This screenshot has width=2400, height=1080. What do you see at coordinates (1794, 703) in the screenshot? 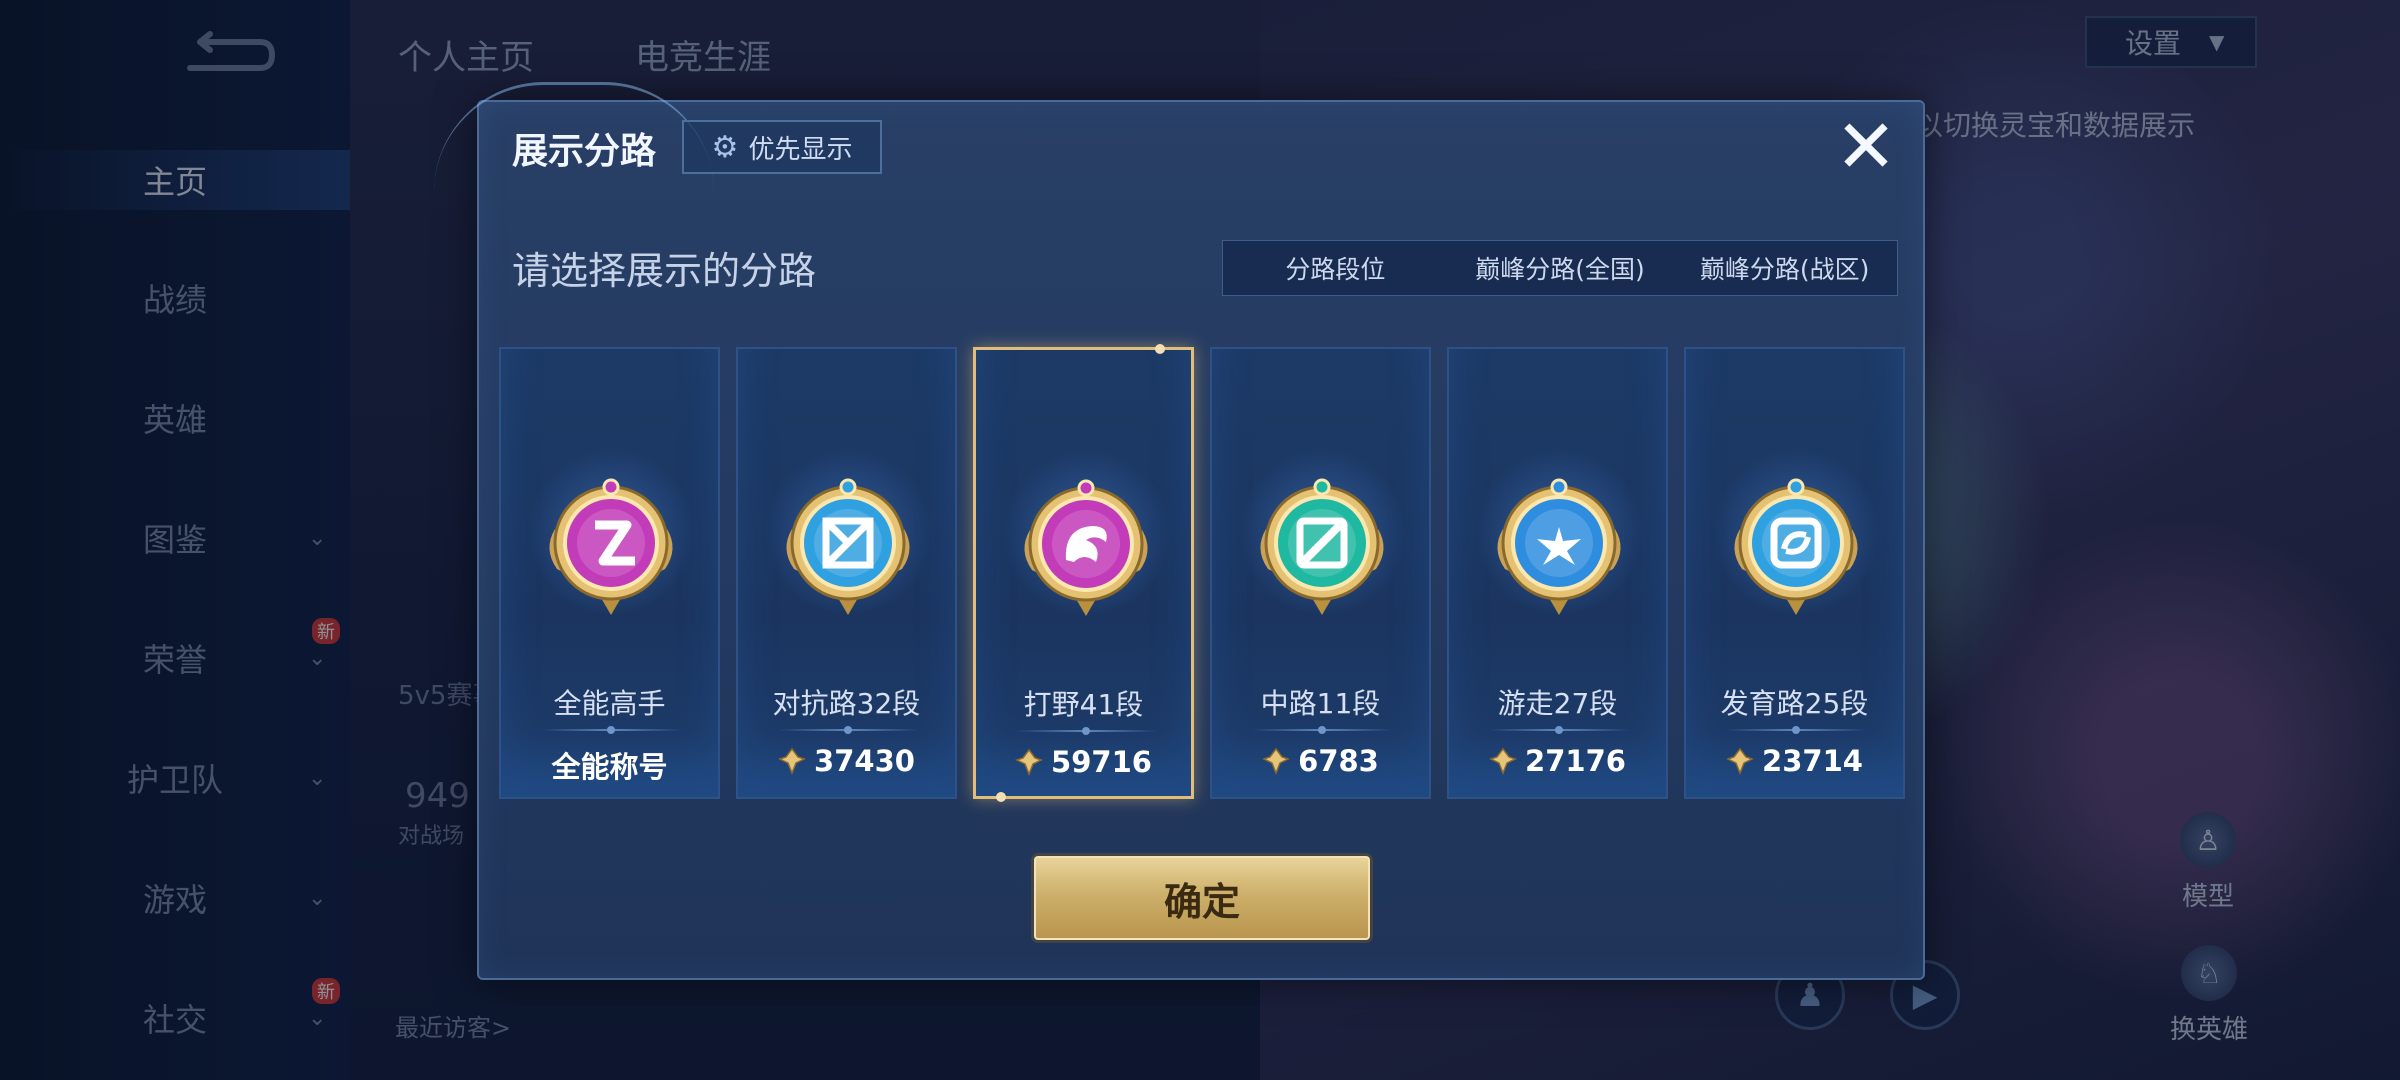
I see `lane-rank-label: 发育路25段` at bounding box center [1794, 703].